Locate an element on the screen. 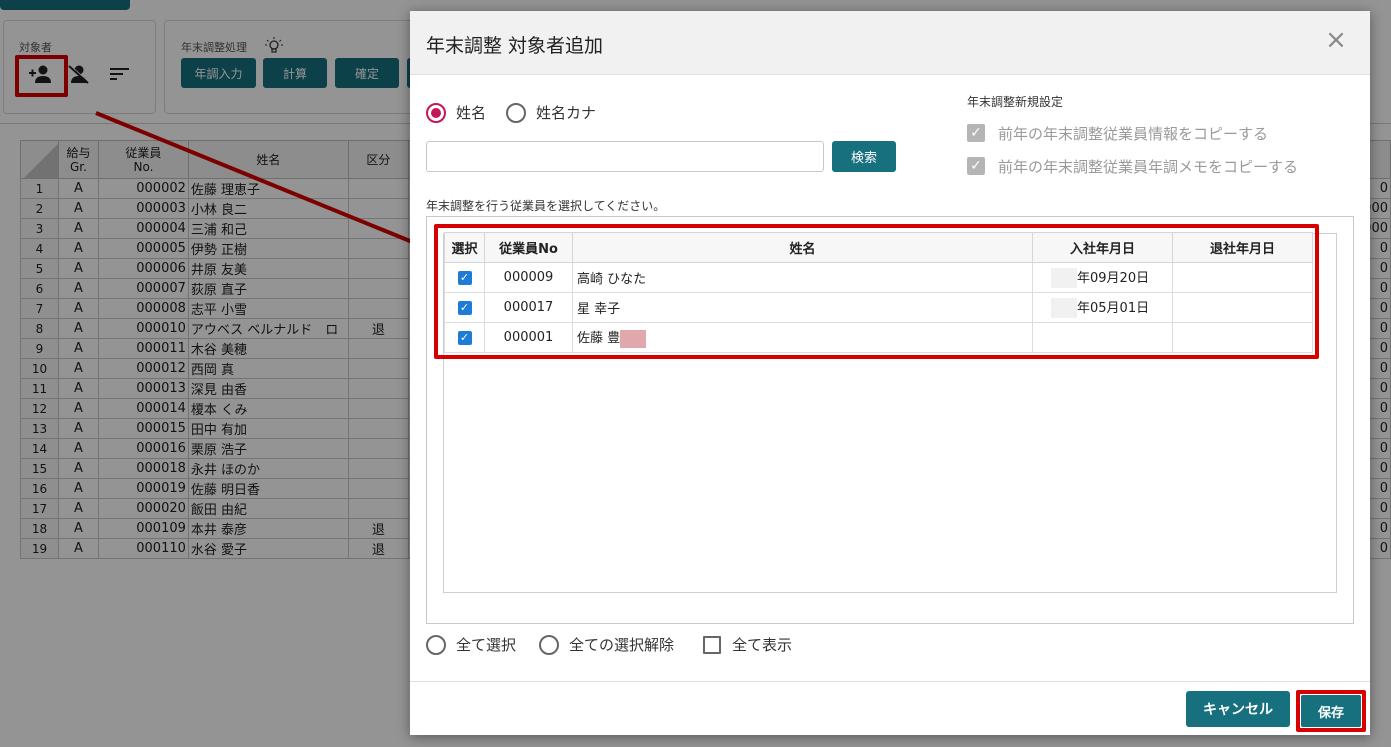 The image size is (1391, 747). deselect-all-radio is located at coordinates (549, 645).